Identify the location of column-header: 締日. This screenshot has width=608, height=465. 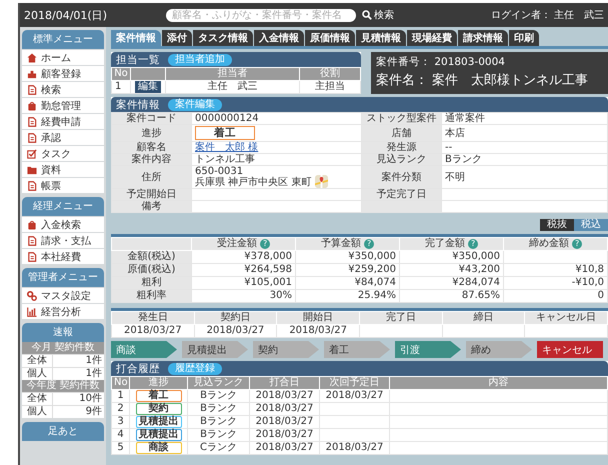
(483, 318).